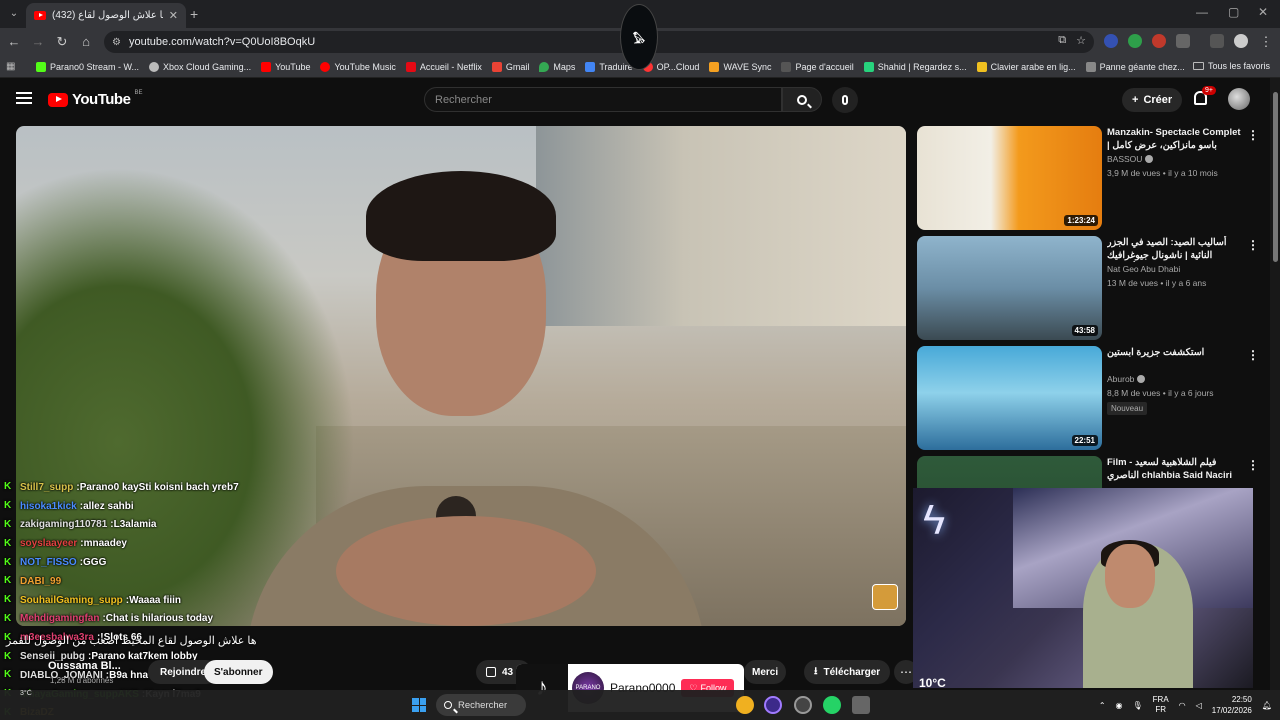 This screenshot has height=720, width=1280. Describe the element at coordinates (817, 66) in the screenshot. I see `bookmark-item: Page d'accueil` at that location.